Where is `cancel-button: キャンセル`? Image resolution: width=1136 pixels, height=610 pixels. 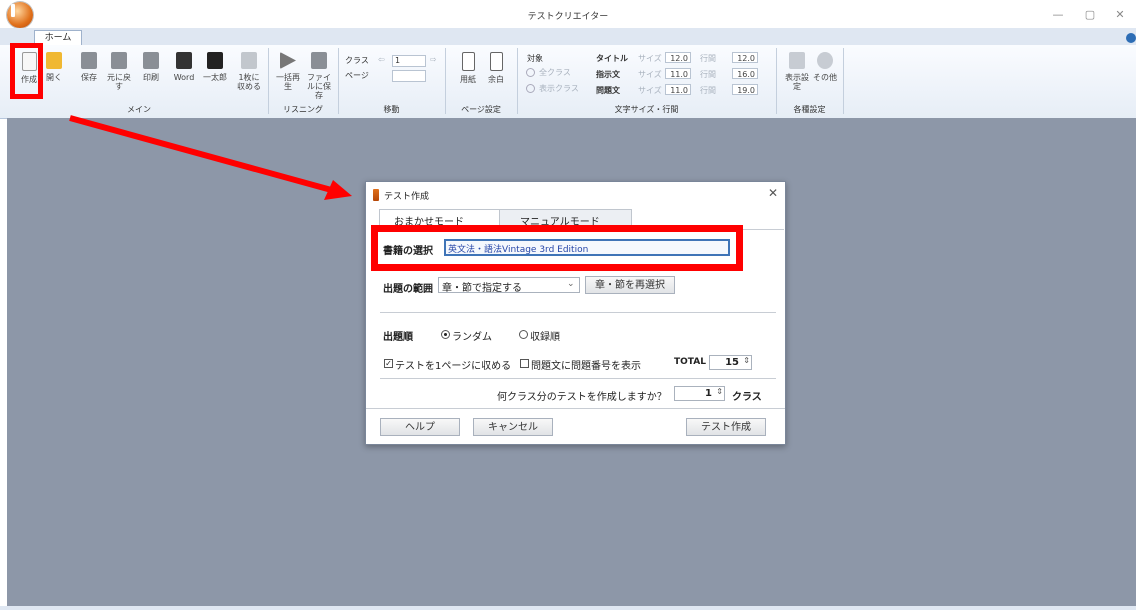 cancel-button: キャンセル is located at coordinates (513, 427).